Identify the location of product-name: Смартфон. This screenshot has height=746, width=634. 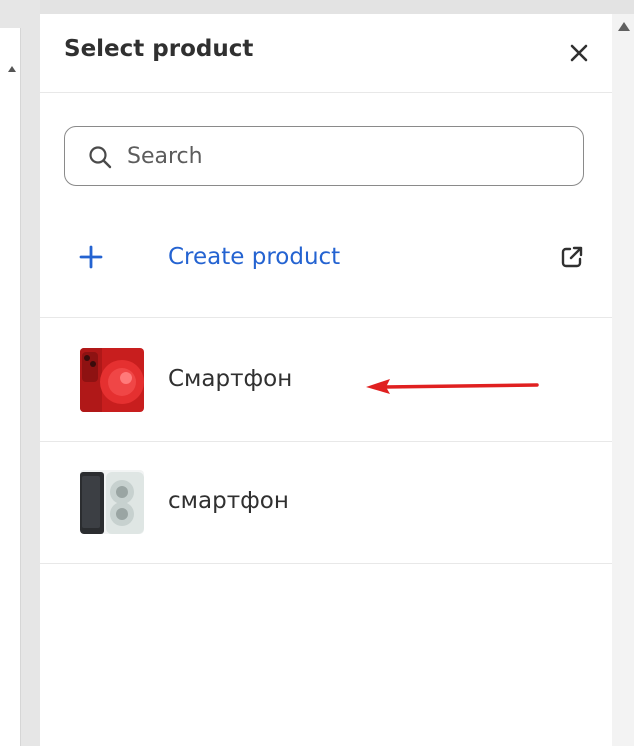
(230, 379).